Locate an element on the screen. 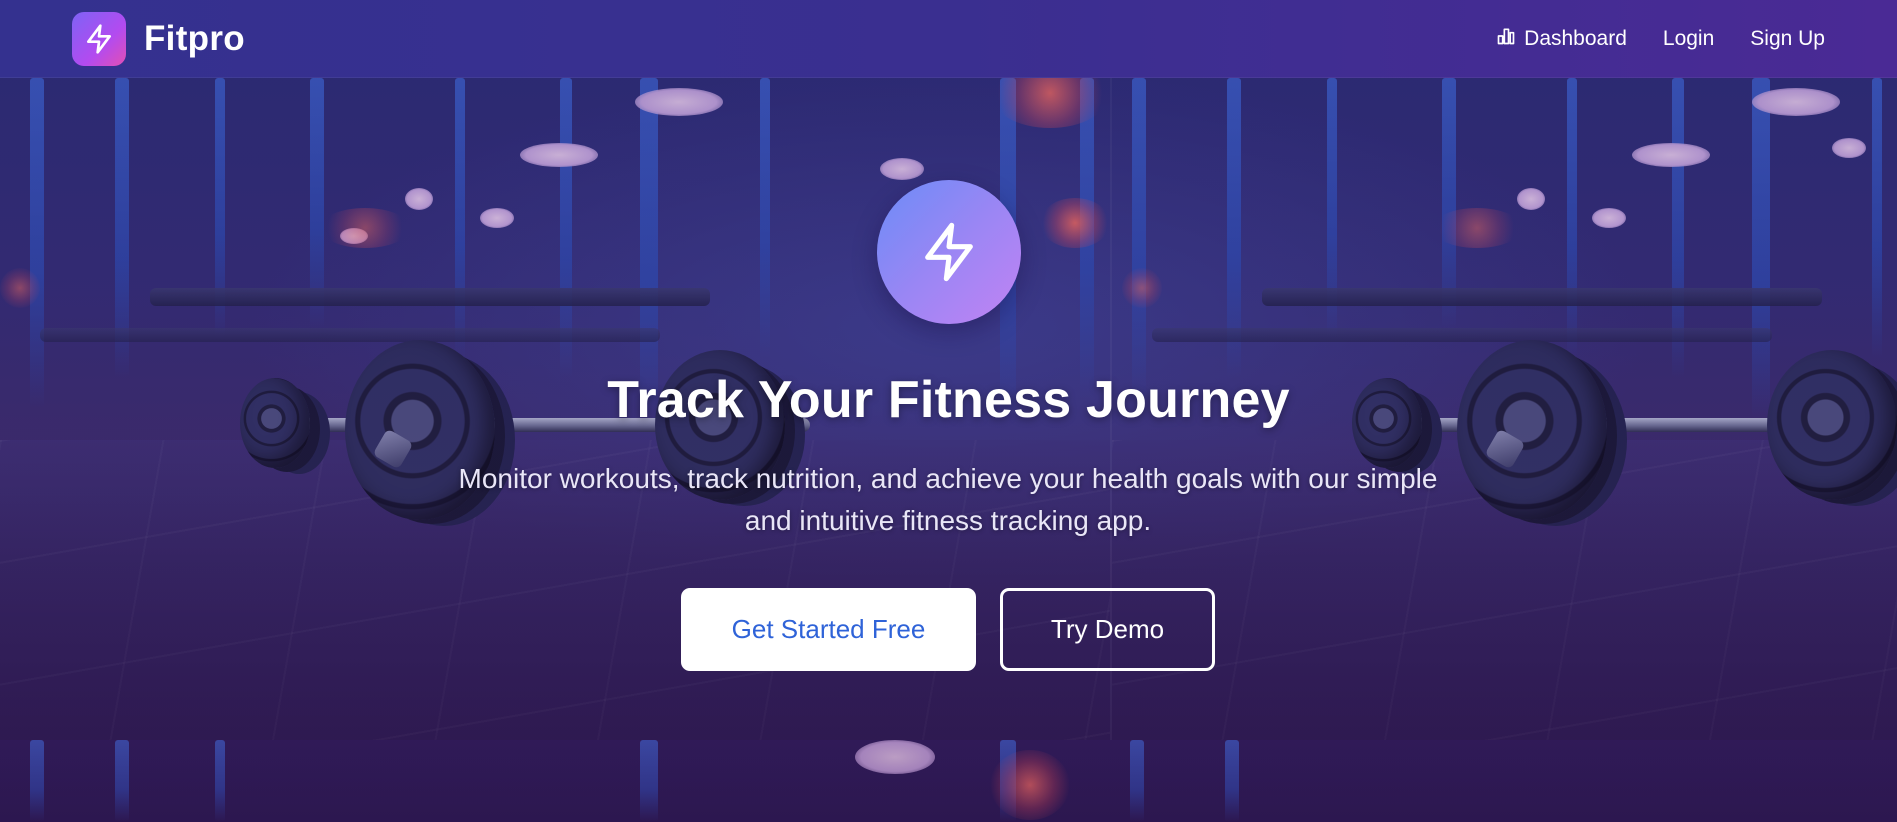 Image resolution: width=1897 pixels, height=822 pixels. nav-dashboard-link: Dashboard is located at coordinates (1561, 39).